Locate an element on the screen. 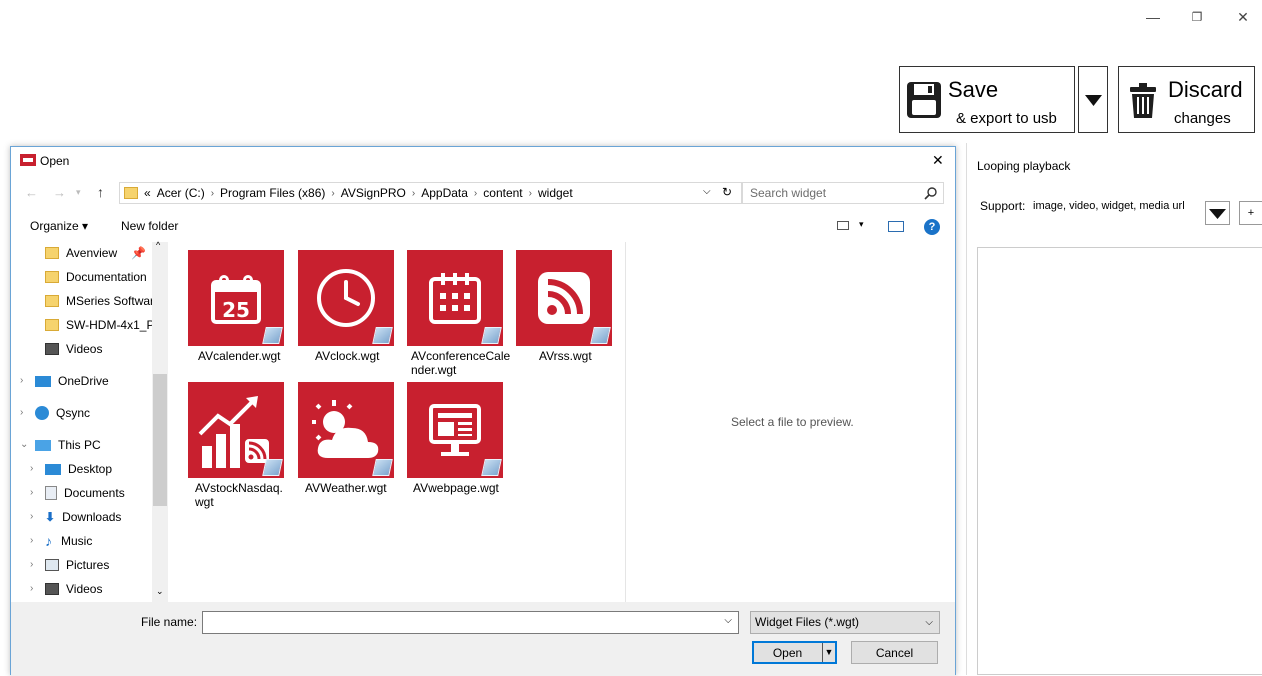  nav-item-onedrive: OneDrive is located at coordinates (72, 381).